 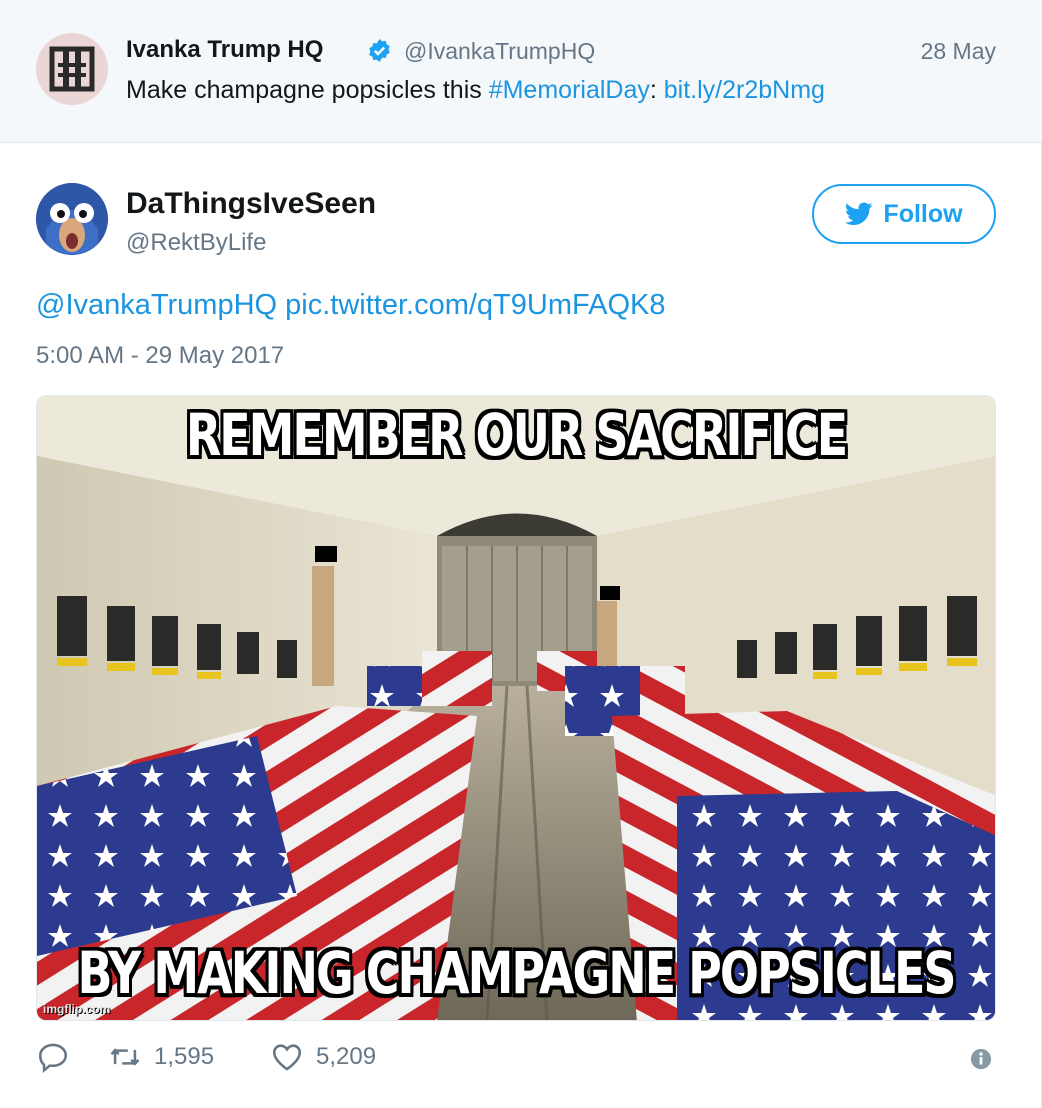 I want to click on like-button: 5,209, so click(x=323, y=1057).